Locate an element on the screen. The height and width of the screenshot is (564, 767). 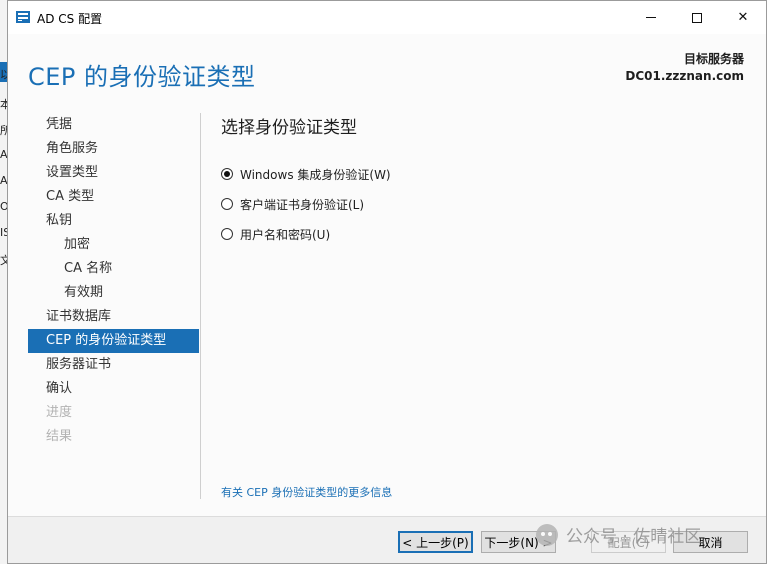
target-server-label: 目标服务器 is located at coordinates (713, 59).